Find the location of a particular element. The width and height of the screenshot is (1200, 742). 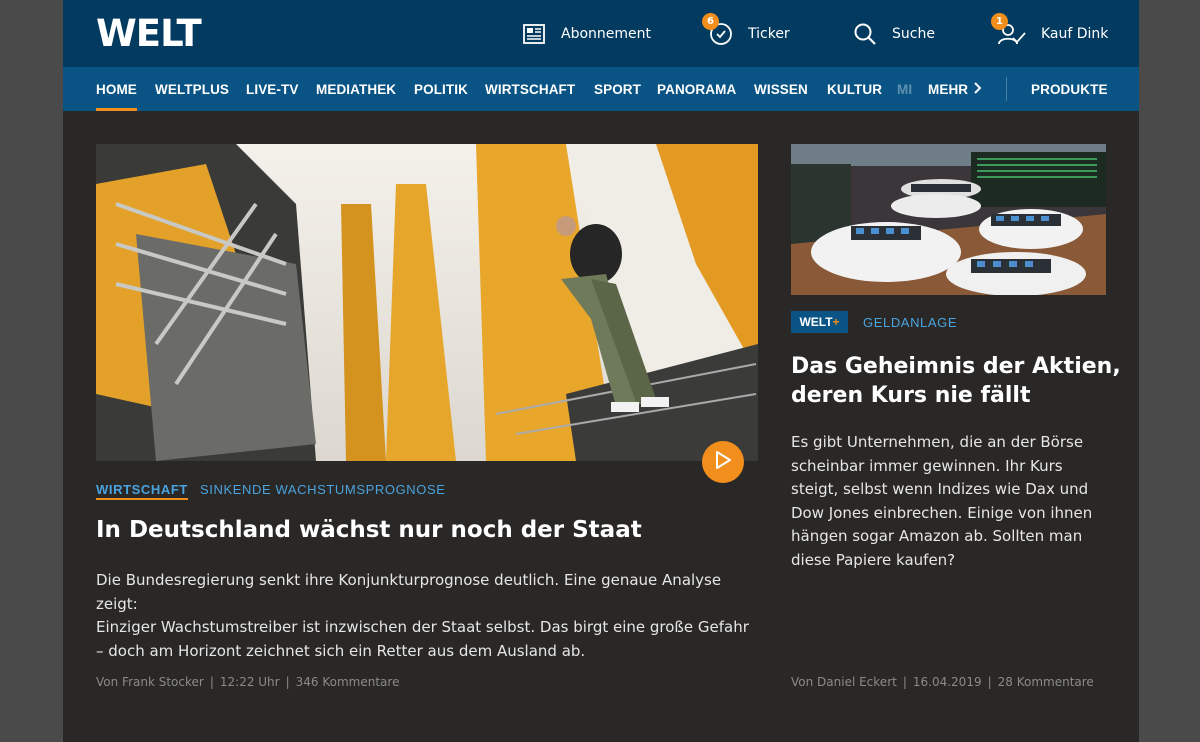

teaser-line: hängen sogar Amazon ab. Sollten man is located at coordinates (937, 536).